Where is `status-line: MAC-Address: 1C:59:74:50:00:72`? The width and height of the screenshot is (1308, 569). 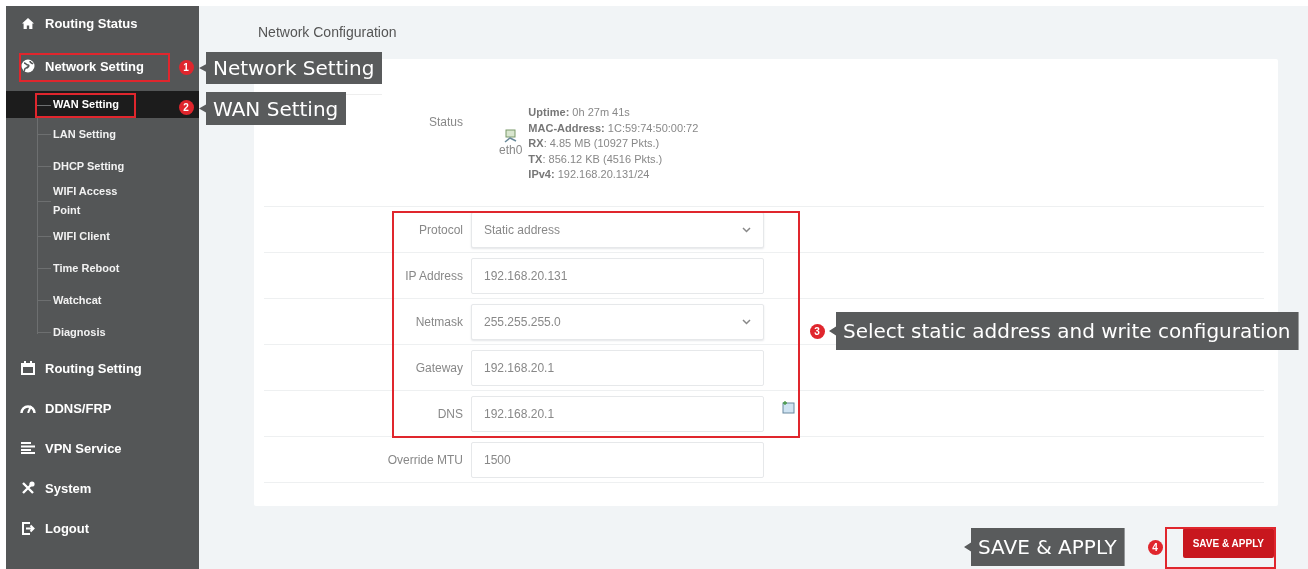 status-line: MAC-Address: 1C:59:74:50:00:72 is located at coordinates (613, 128).